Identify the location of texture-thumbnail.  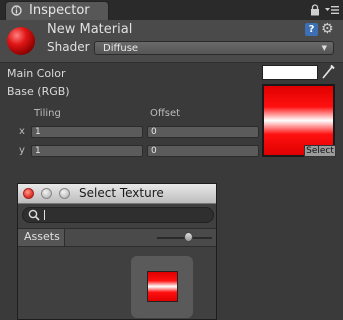
(162, 286).